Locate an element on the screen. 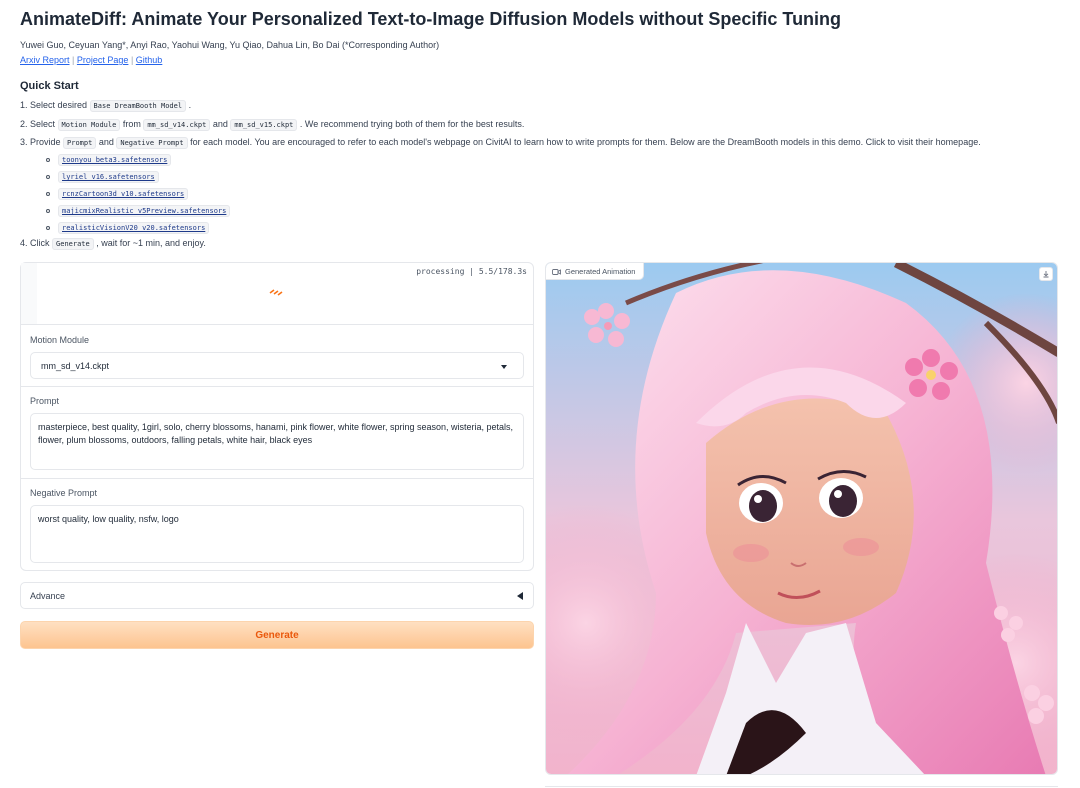  model-link-item: toonyou_beta3.safetensors is located at coordinates (109, 160).